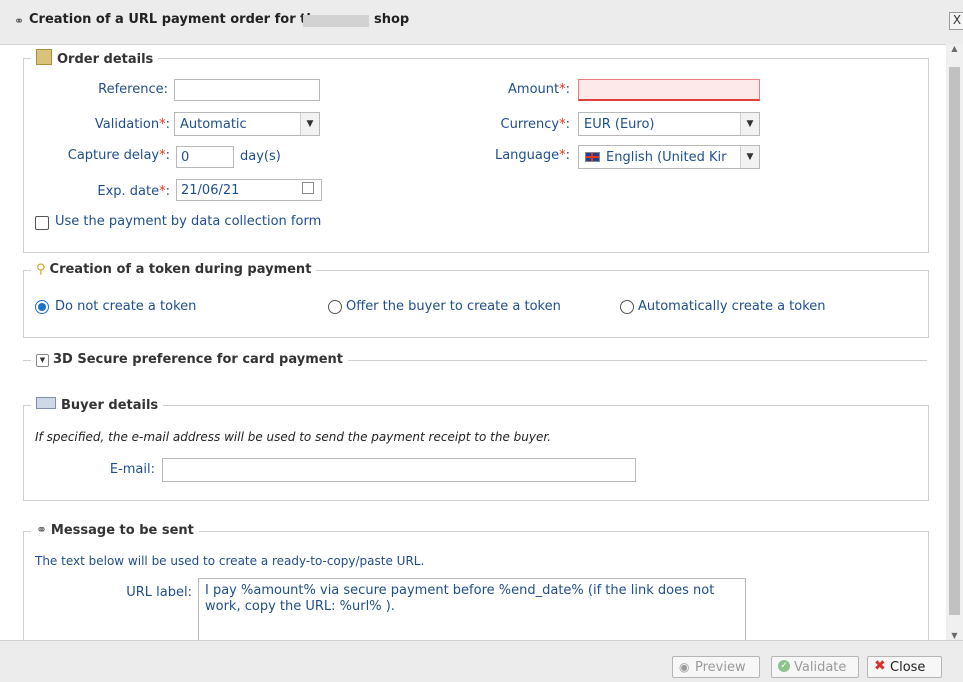  Describe the element at coordinates (46, 403) in the screenshot. I see `contact-card-icon` at that location.